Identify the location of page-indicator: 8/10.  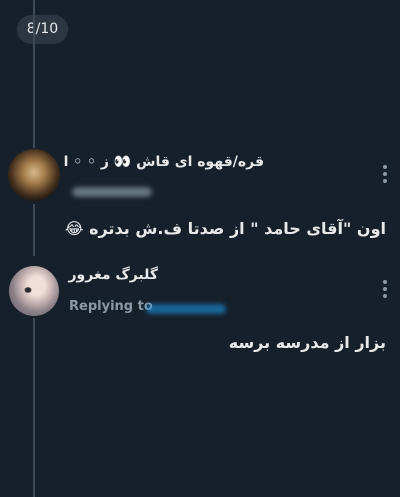
(42, 29).